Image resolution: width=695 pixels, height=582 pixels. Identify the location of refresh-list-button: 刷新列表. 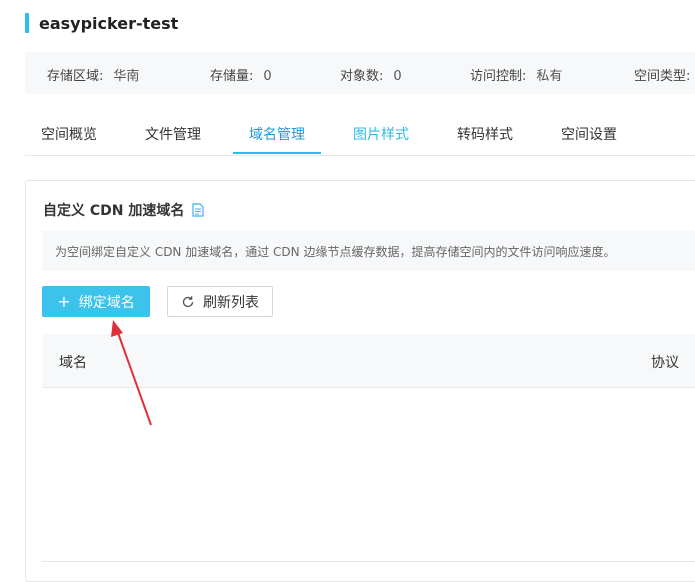
(220, 301).